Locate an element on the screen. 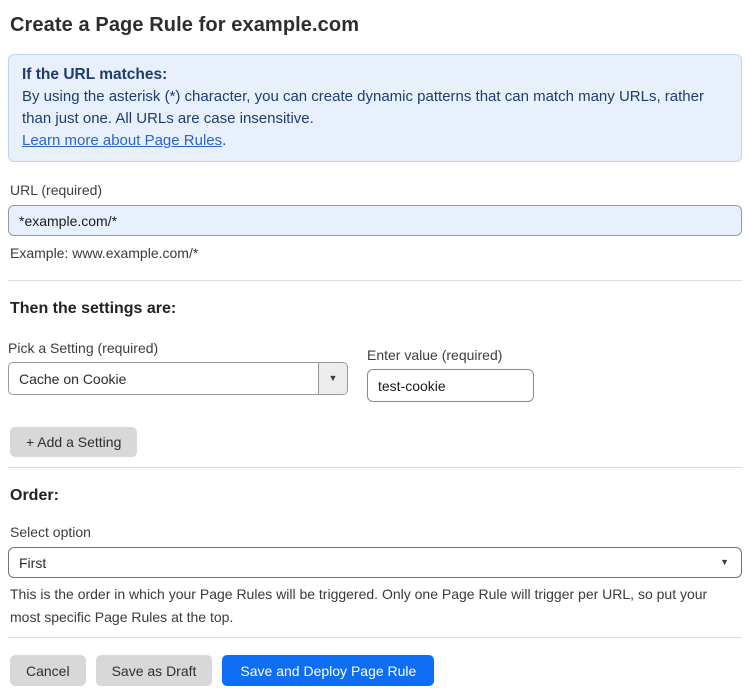 The width and height of the screenshot is (750, 693). save-and-deploy-button: Save and Deploy Page Rule is located at coordinates (328, 670).